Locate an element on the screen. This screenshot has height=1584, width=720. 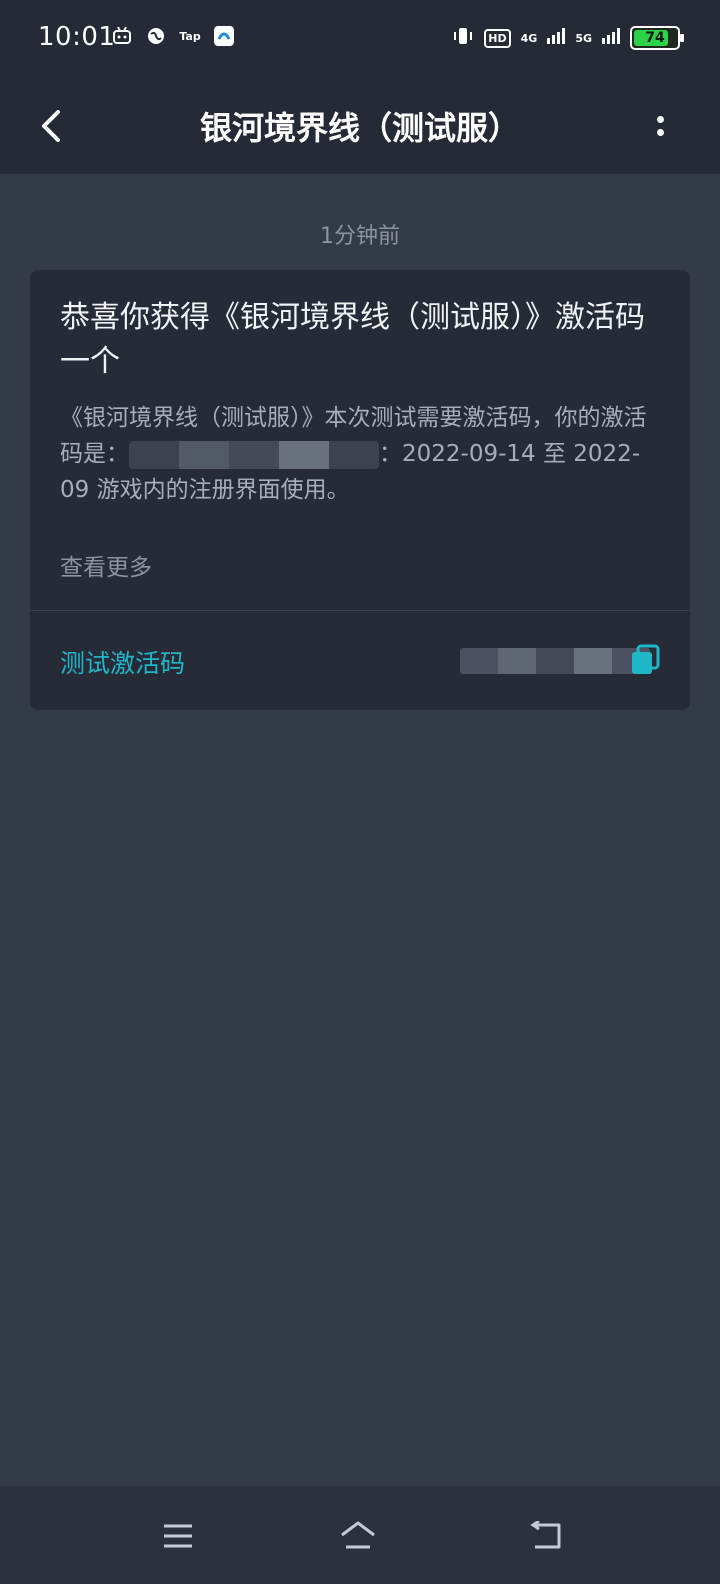
status-right: HD 4G 5G 74 is located at coordinates (568, 38).